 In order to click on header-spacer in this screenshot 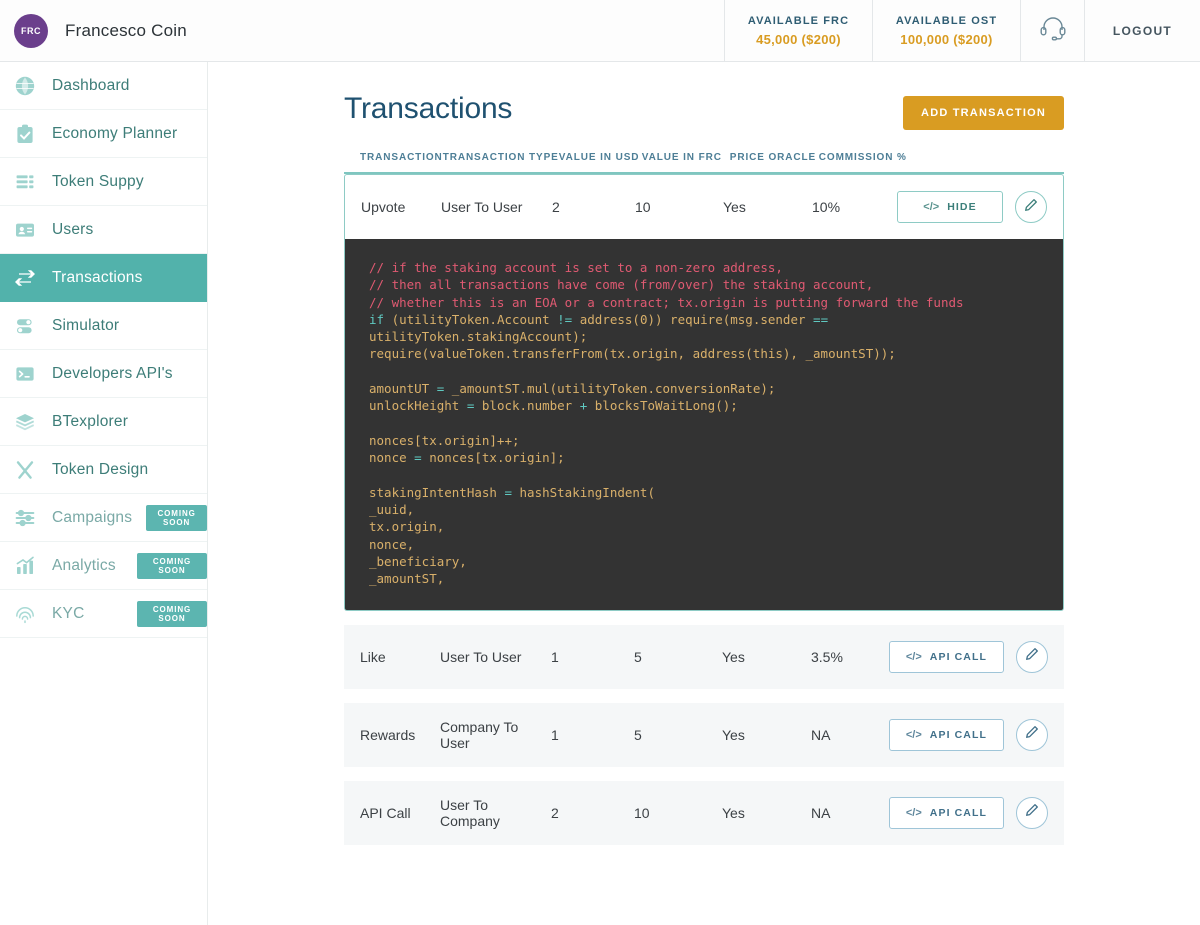, I will do `click(532, 30)`.